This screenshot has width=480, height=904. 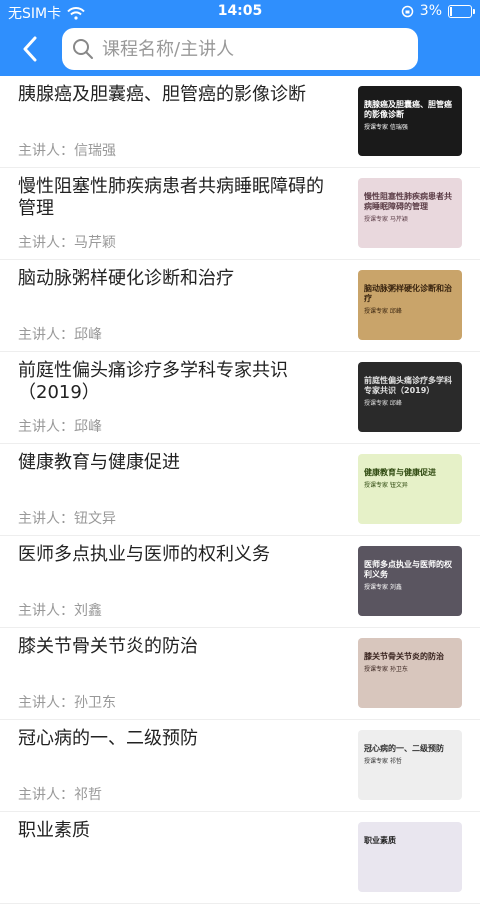 I want to click on course-thumbnail: 膝关节骨关节炎的防治 授课专家 孙卫东, so click(x=410, y=673).